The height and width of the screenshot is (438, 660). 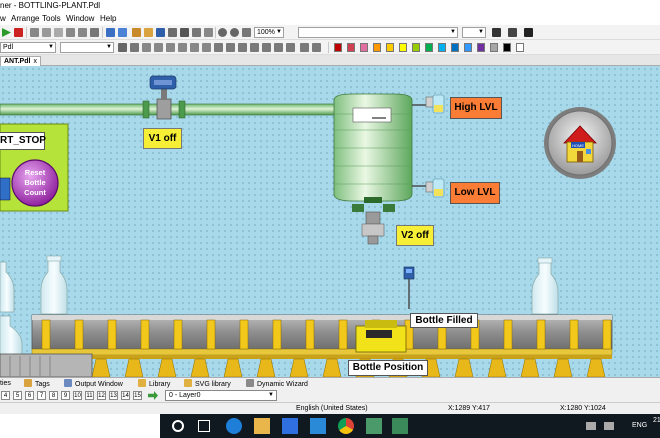 What do you see at coordinates (108, 18) in the screenshot?
I see `menu-help: Help` at bounding box center [108, 18].